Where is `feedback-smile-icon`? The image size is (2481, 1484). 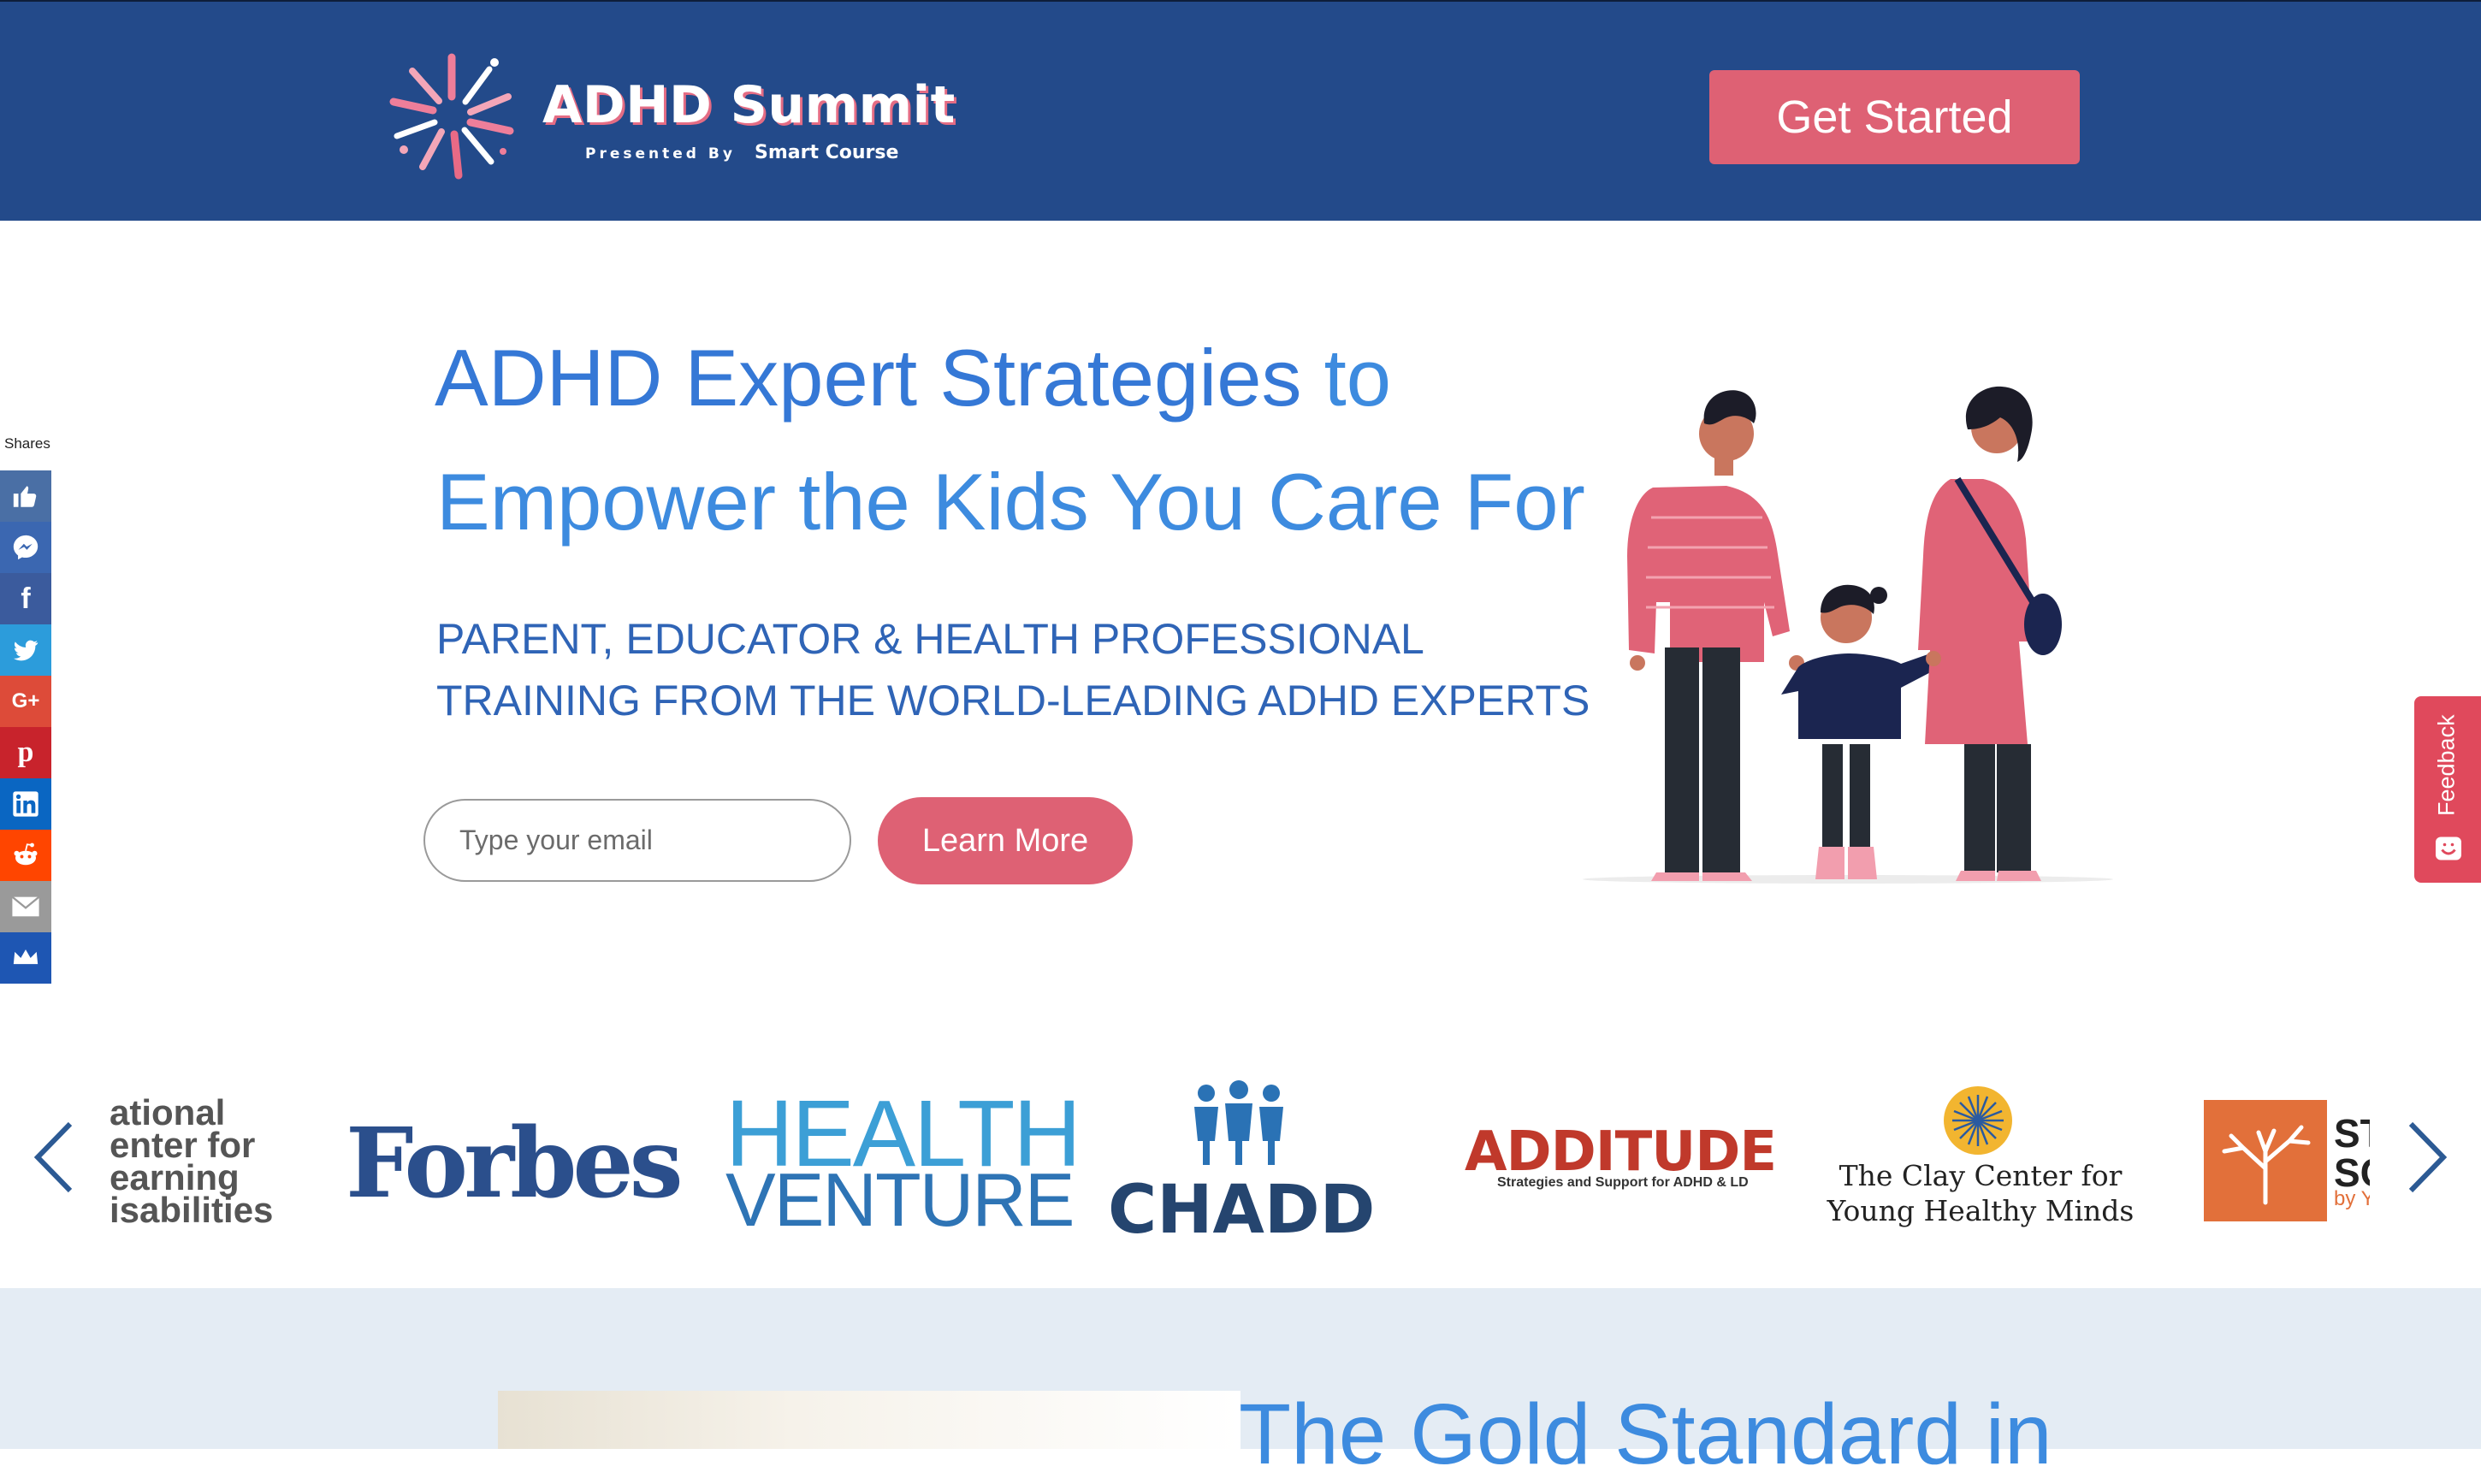 feedback-smile-icon is located at coordinates (2448, 848).